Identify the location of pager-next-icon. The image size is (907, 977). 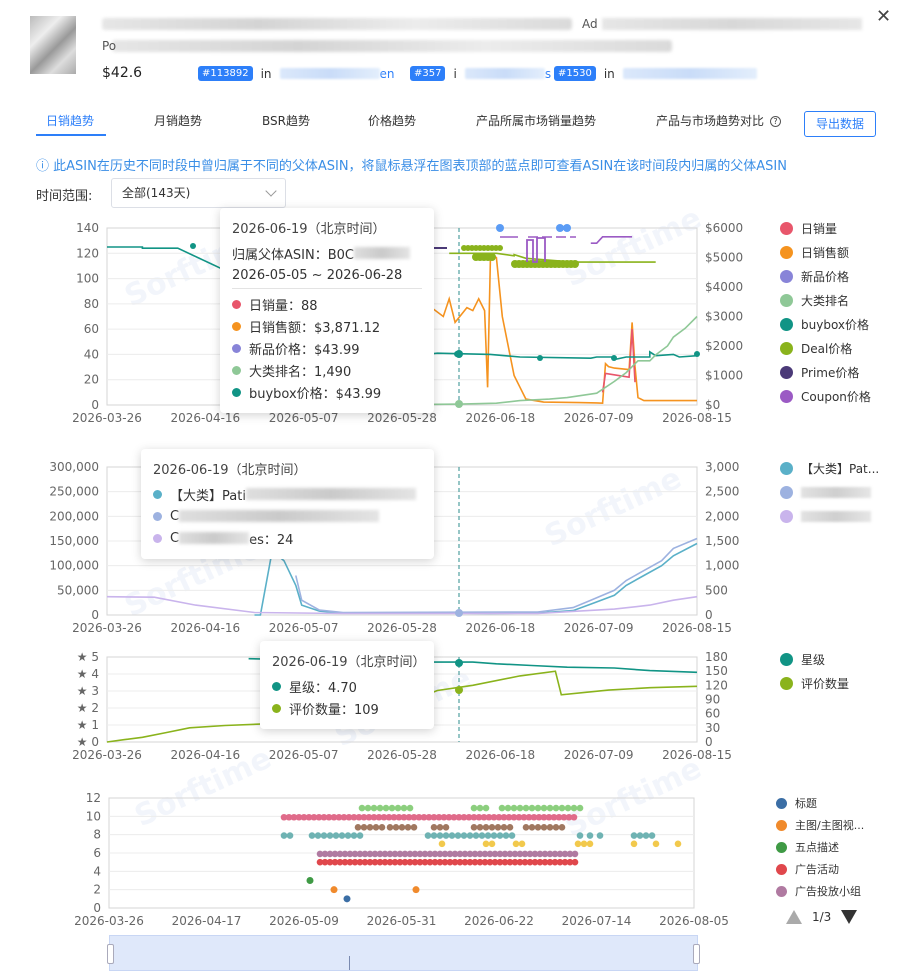
(849, 917).